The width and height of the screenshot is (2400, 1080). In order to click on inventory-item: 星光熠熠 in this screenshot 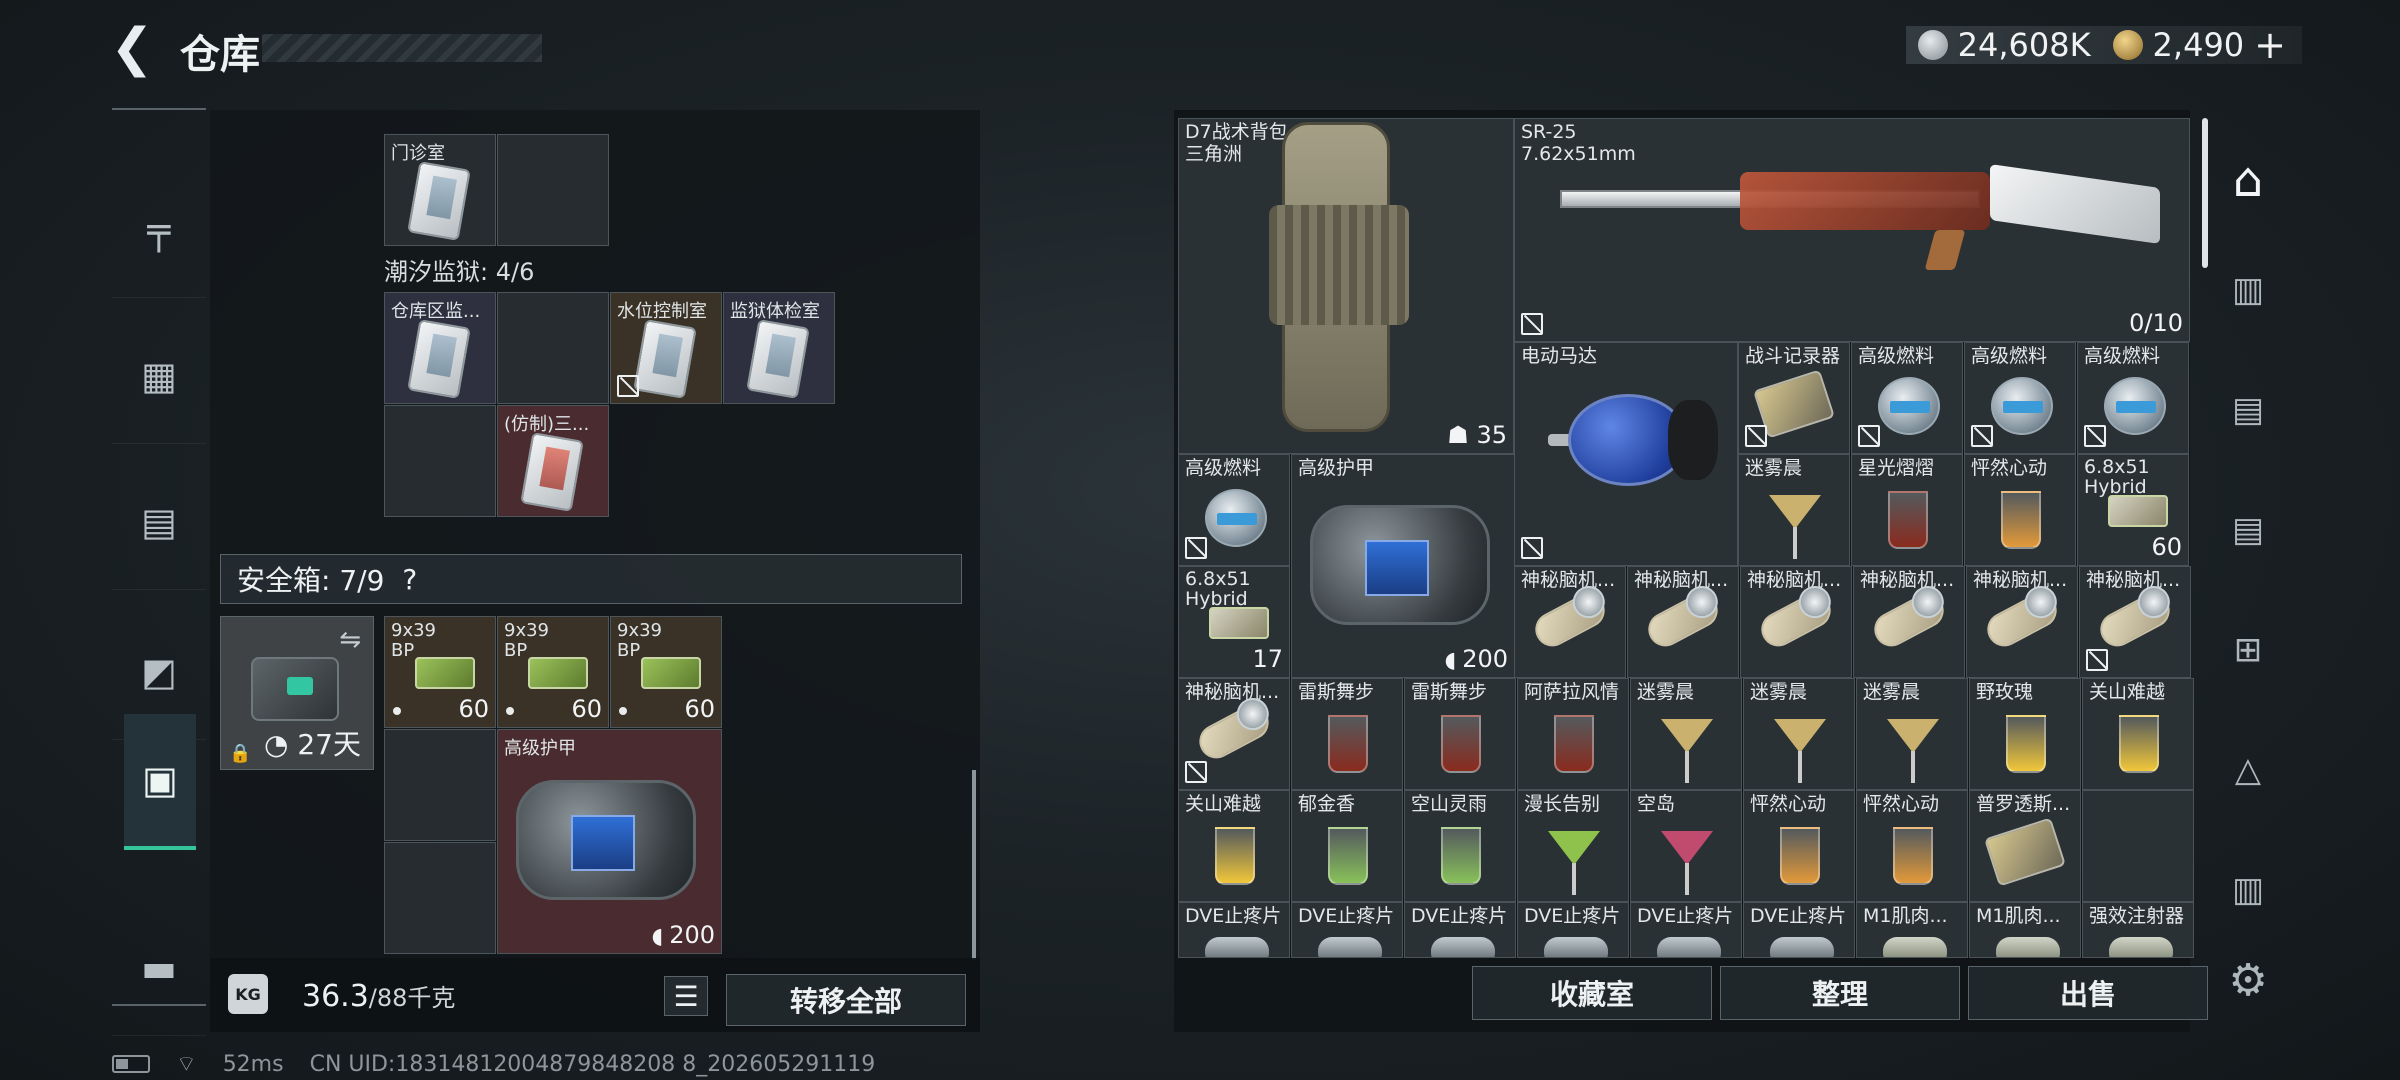, I will do `click(1907, 510)`.